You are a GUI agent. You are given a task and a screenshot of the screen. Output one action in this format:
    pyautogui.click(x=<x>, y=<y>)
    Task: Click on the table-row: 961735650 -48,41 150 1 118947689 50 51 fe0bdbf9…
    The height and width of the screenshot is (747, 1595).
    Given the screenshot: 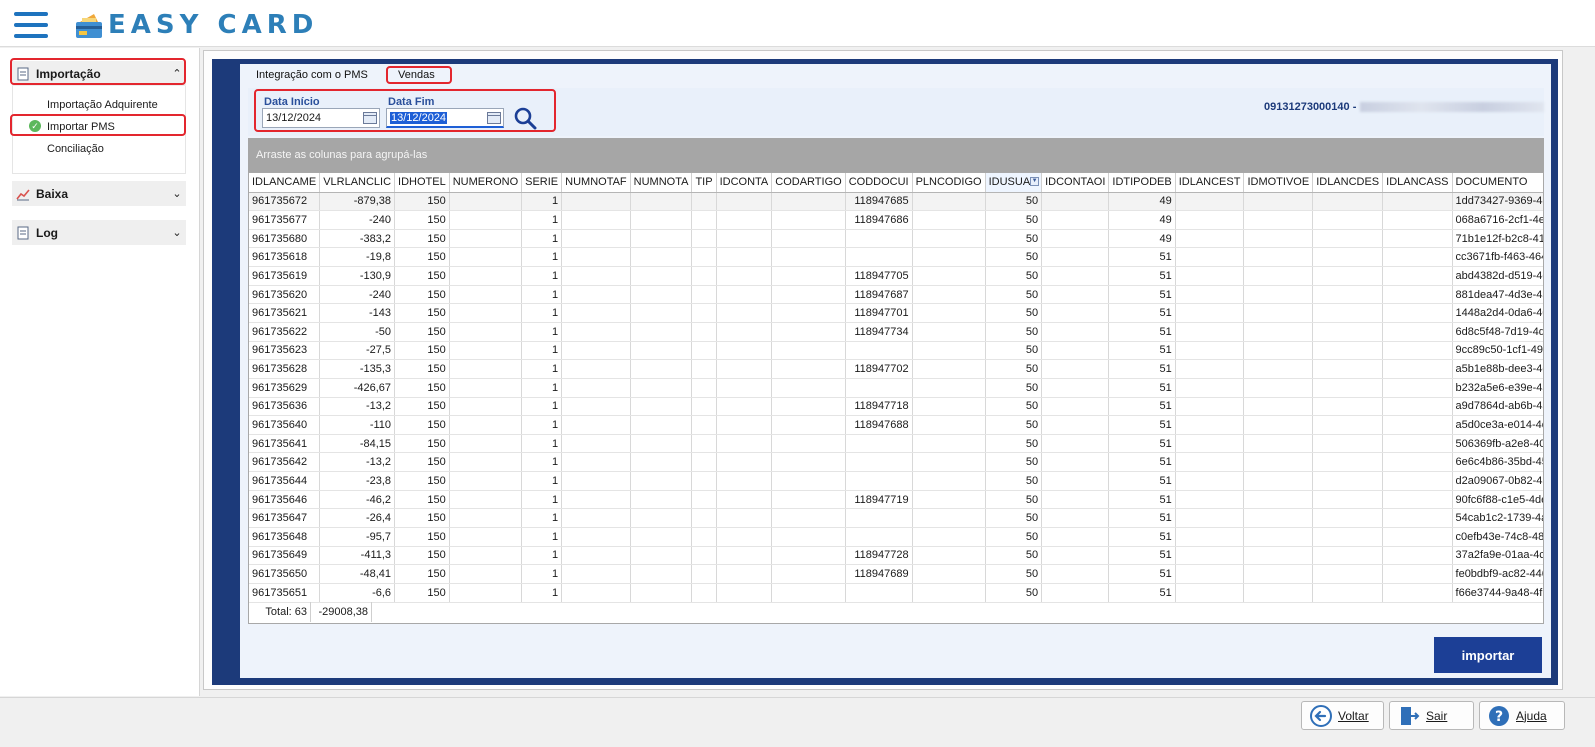 What is the action you would take?
    pyautogui.click(x=896, y=574)
    